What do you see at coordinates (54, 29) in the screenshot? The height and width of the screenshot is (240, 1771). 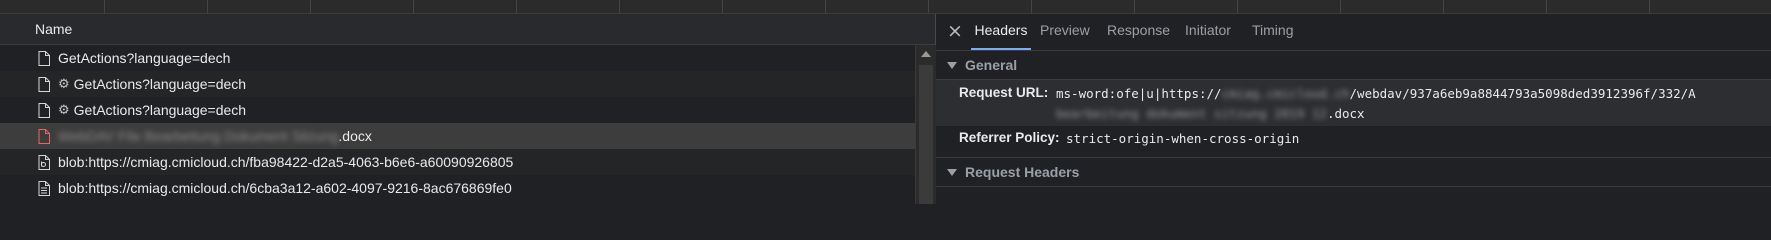 I see `name-column-label: Name` at bounding box center [54, 29].